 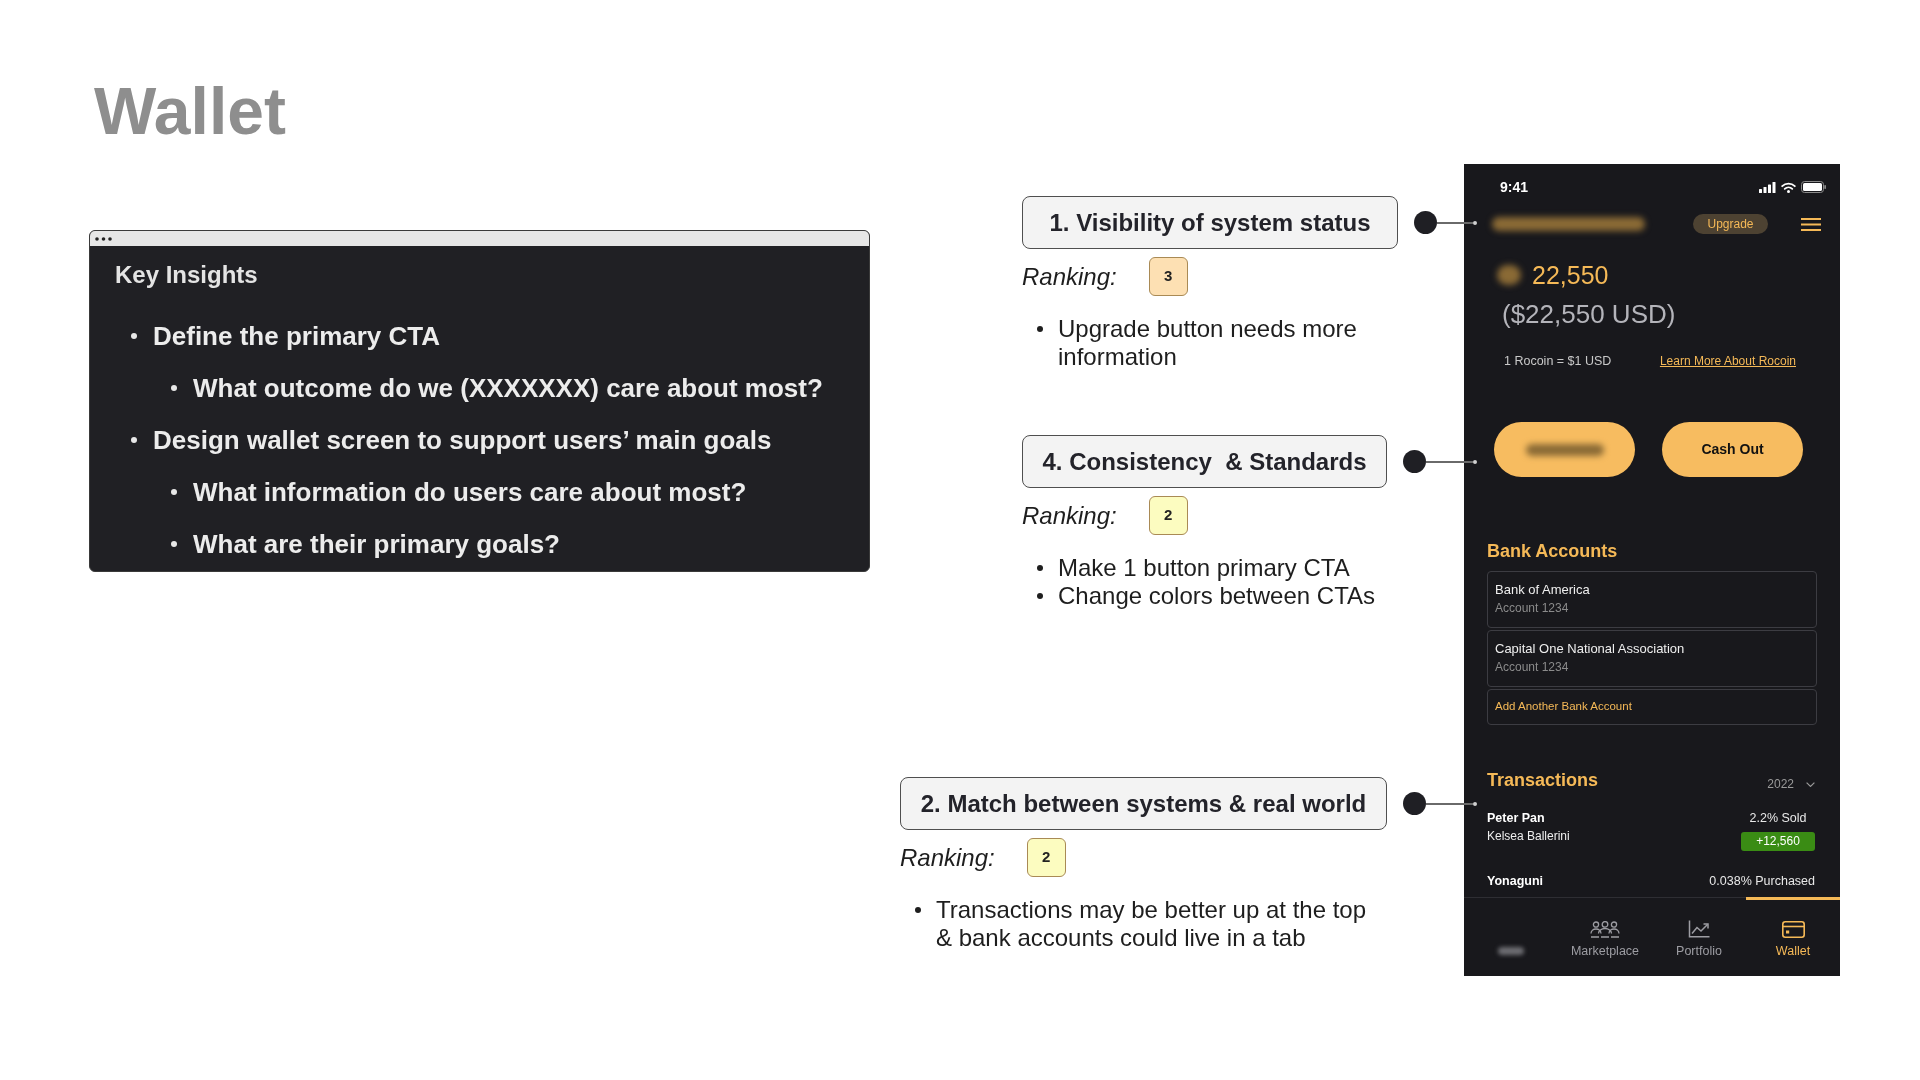 I want to click on chevron-down-icon, so click(x=1810, y=784).